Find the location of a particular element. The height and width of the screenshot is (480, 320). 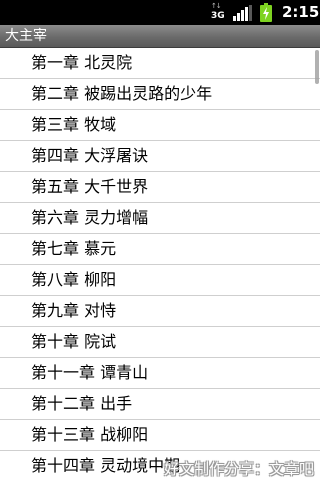

chapter-title: 第十四章 灵动境中期 is located at coordinates (106, 465).